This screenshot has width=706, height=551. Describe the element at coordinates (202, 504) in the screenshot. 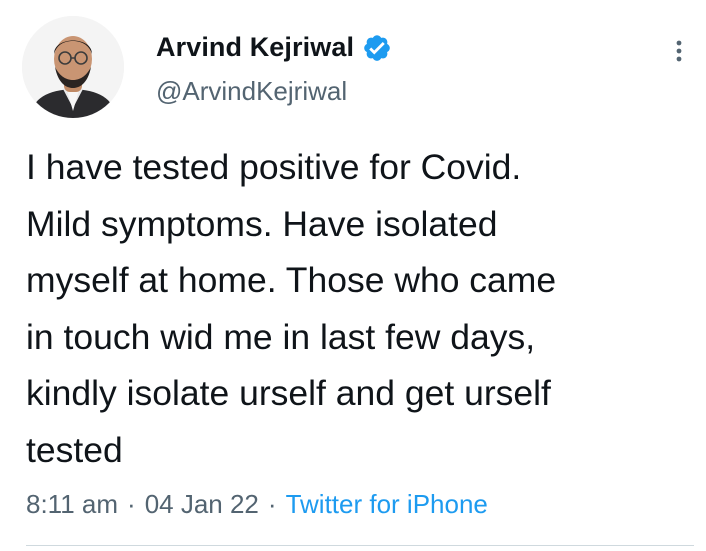

I see `tweet-date: 04 Jan 22` at that location.